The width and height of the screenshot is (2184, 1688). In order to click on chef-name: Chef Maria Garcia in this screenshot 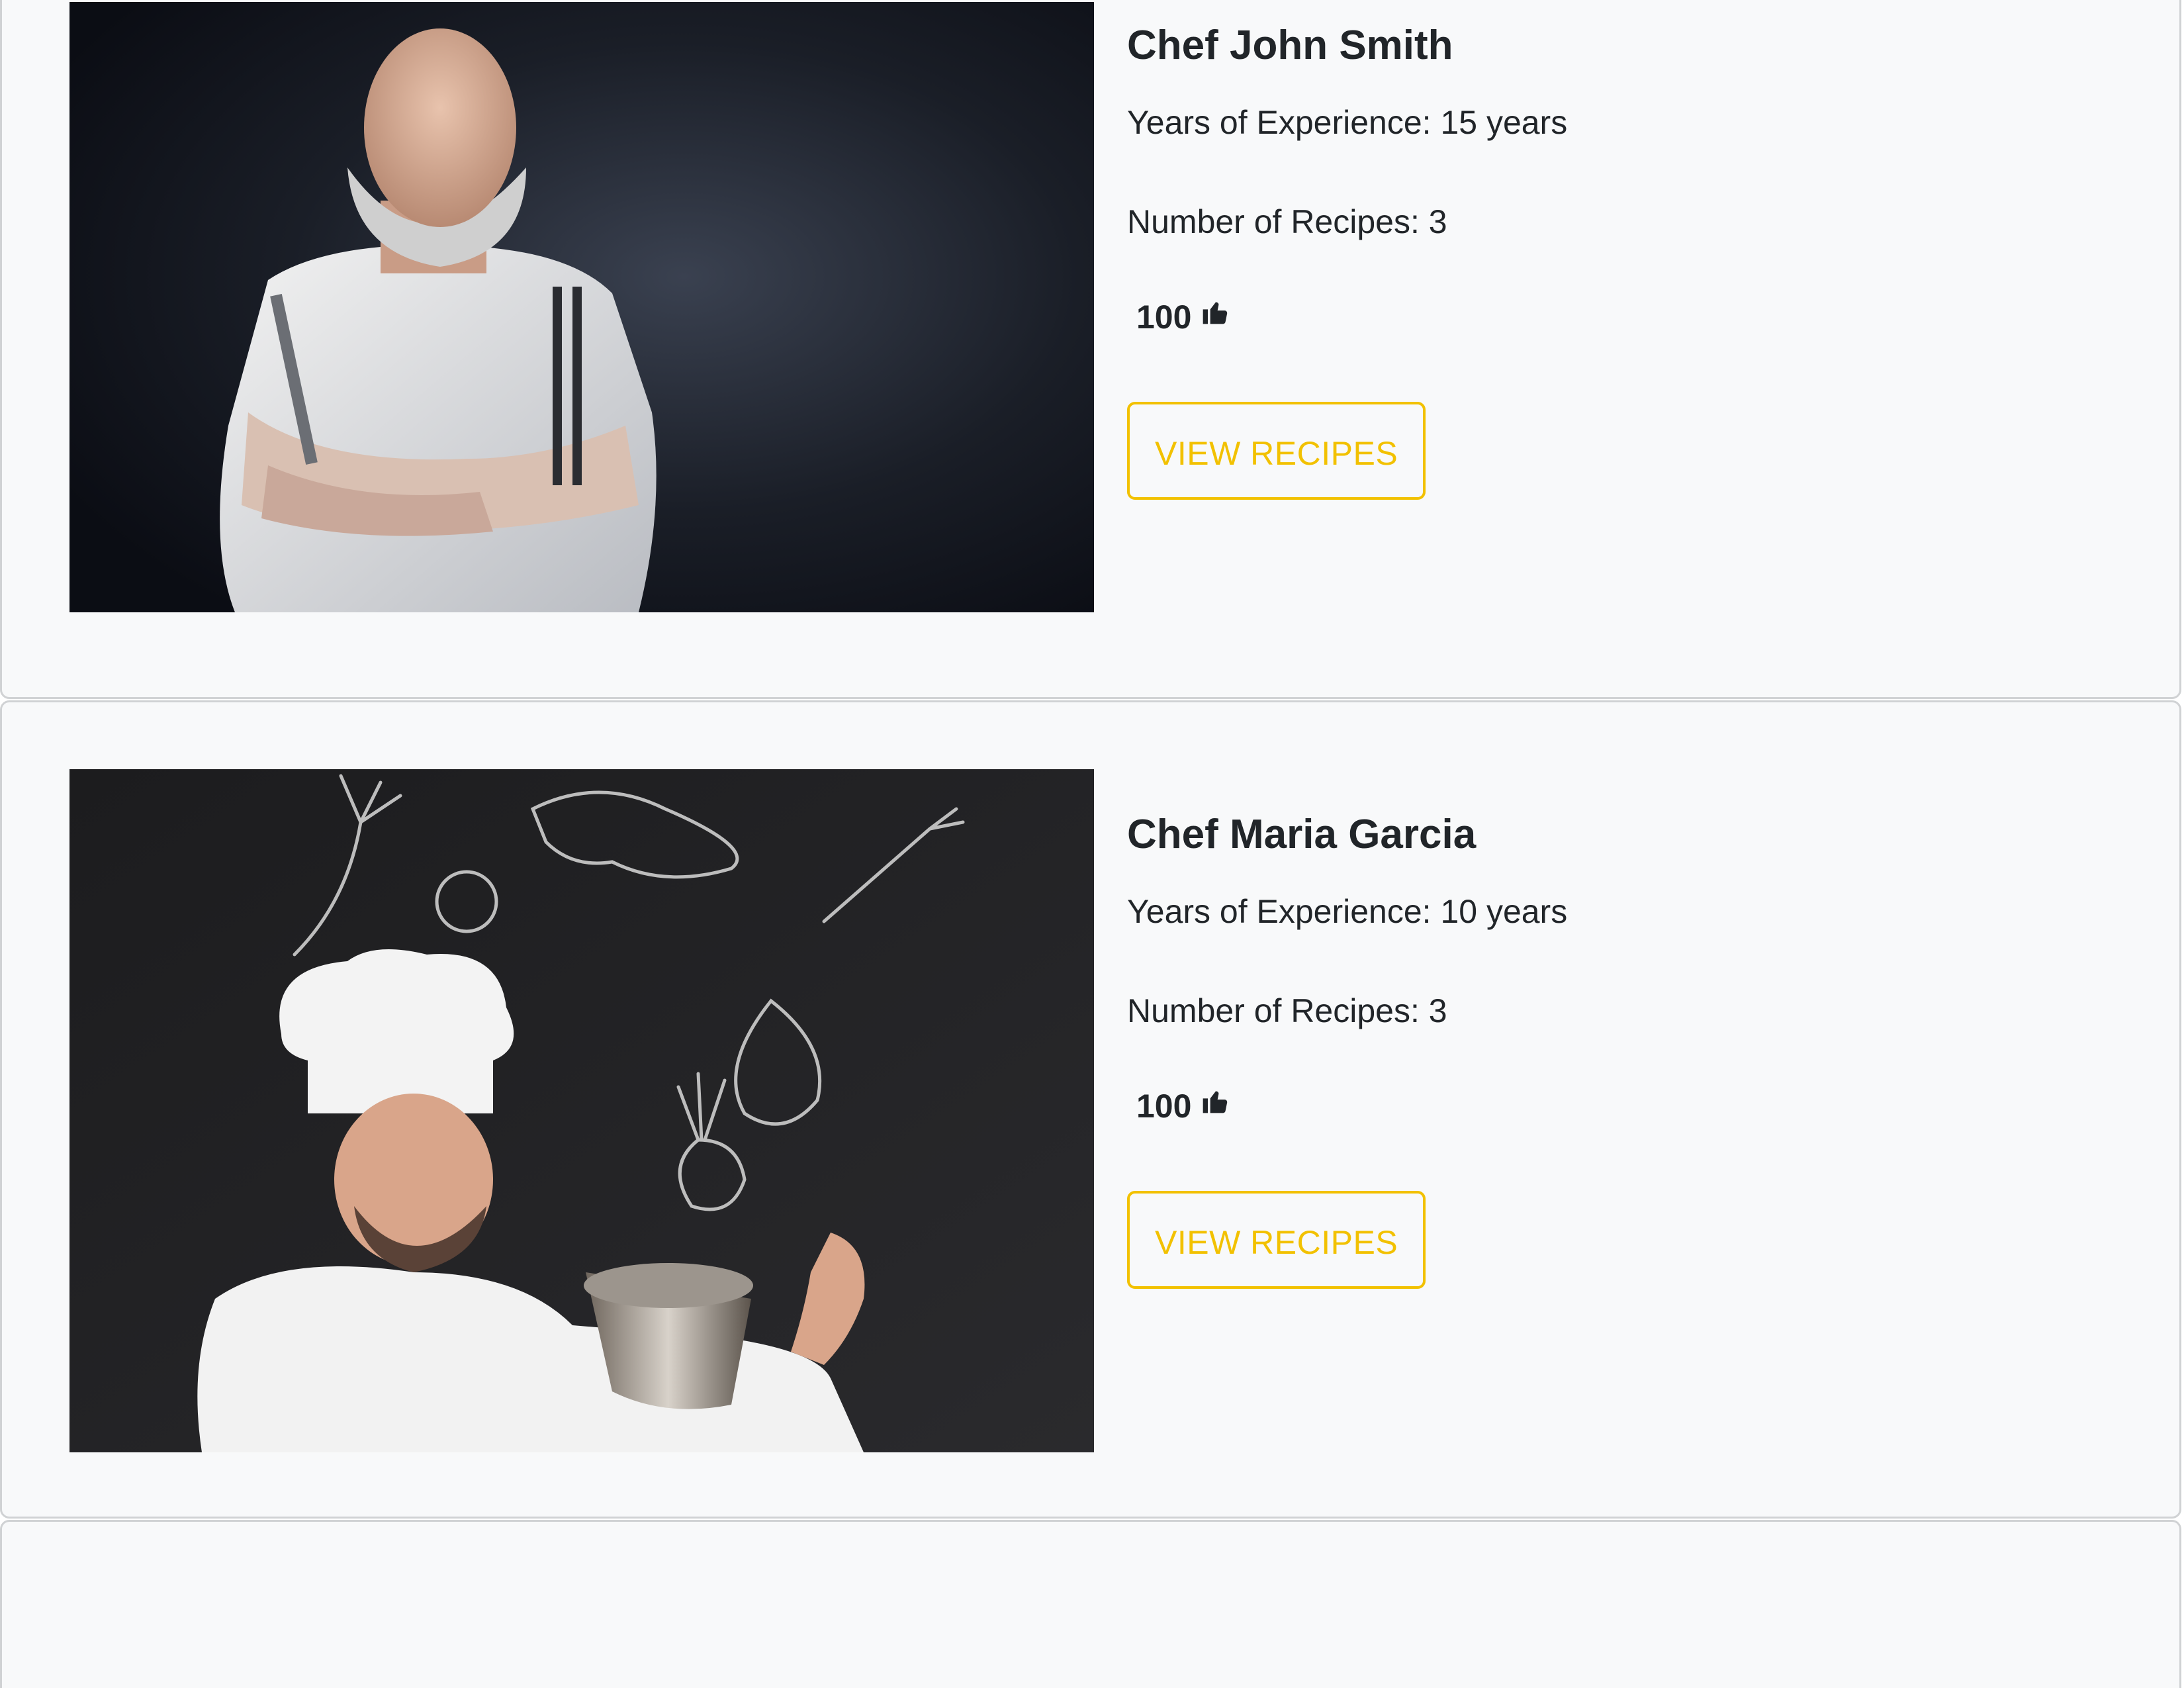, I will do `click(1302, 834)`.